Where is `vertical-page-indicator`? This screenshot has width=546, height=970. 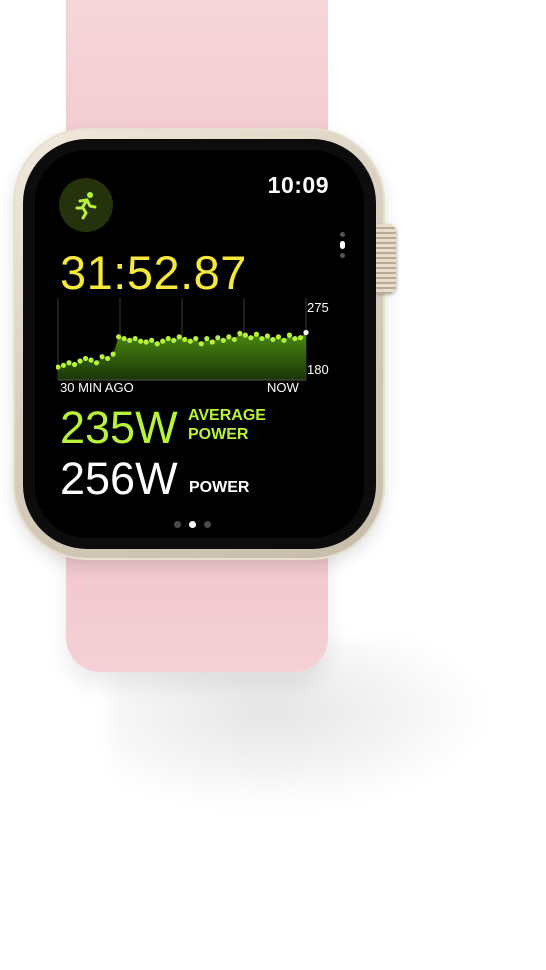
vertical-page-indicator is located at coordinates (343, 247).